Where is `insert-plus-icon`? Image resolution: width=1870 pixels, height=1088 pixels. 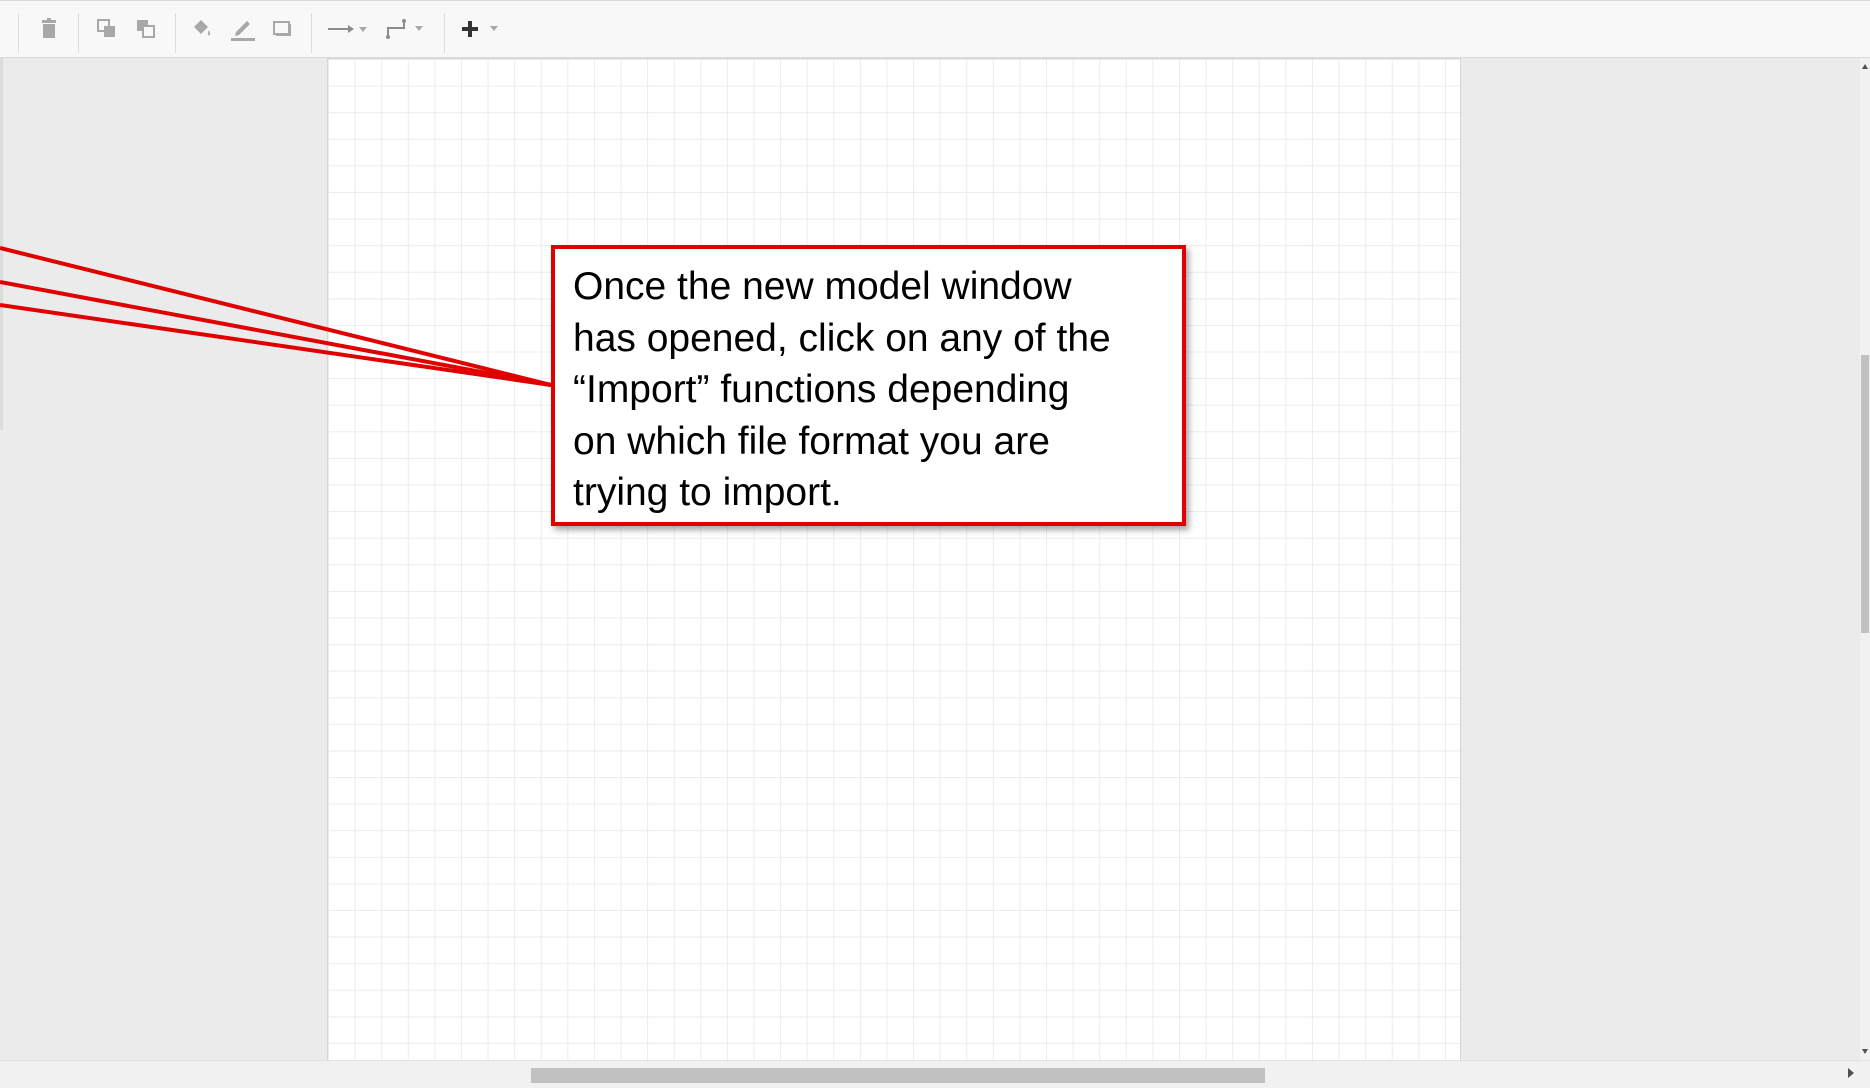 insert-plus-icon is located at coordinates (480, 29).